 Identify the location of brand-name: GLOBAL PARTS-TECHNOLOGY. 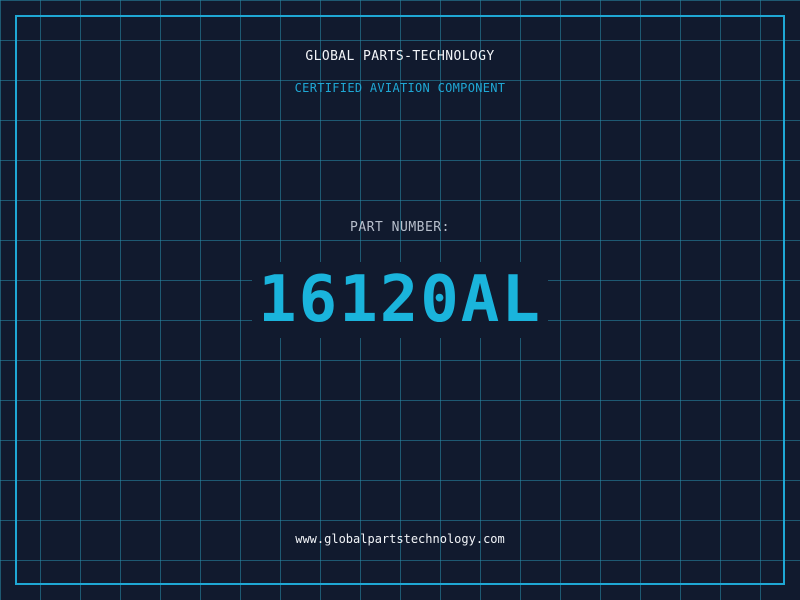
(400, 56).